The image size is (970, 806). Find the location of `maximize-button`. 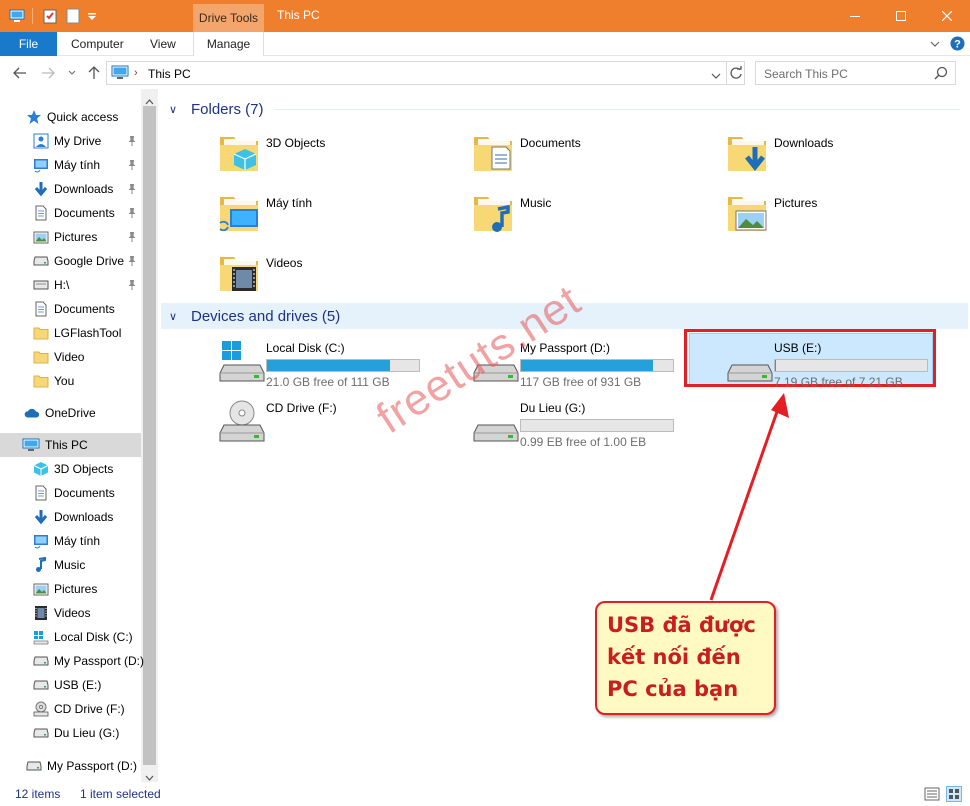

maximize-button is located at coordinates (901, 16).